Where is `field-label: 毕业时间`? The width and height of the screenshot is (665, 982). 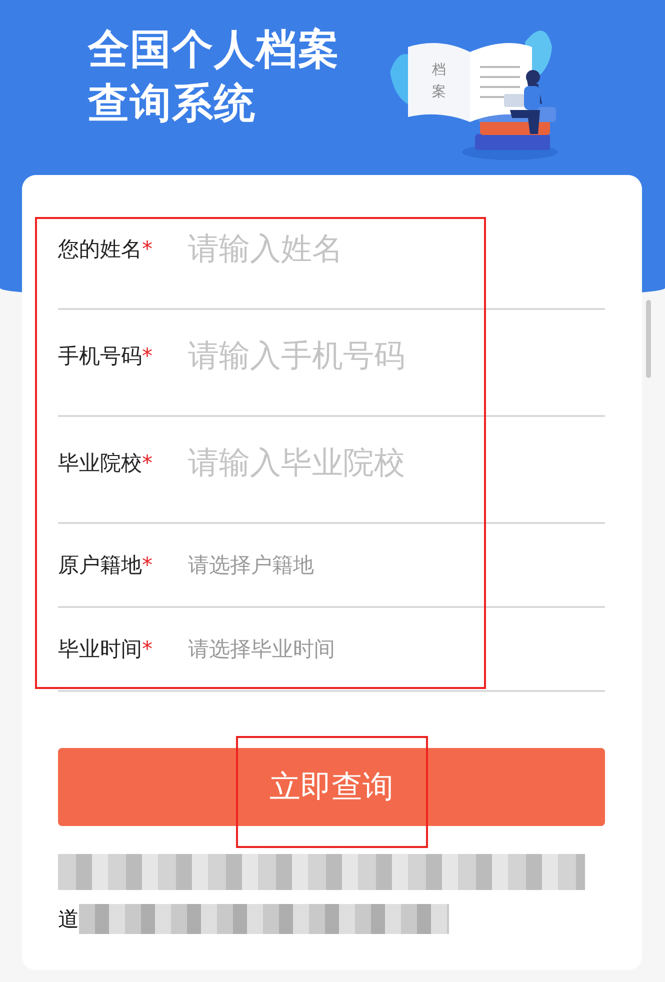 field-label: 毕业时间 is located at coordinates (100, 649).